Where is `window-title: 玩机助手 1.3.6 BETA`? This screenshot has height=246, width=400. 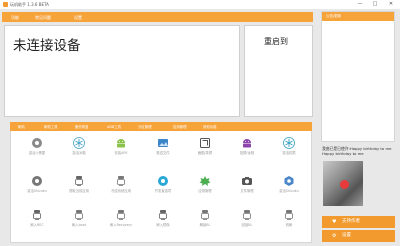 window-title: 玩机助手 1.3.6 BETA is located at coordinates (29, 4).